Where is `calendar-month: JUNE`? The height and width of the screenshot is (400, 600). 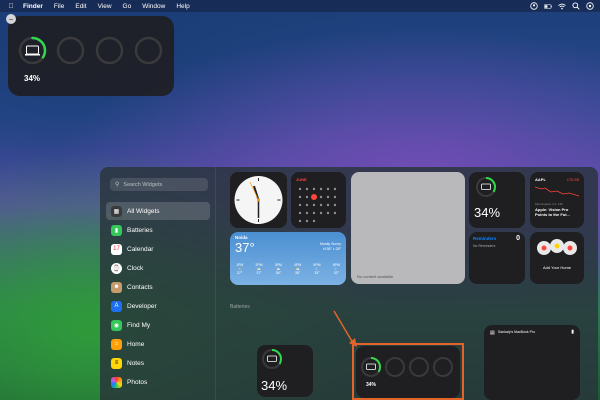
calendar-month: JUNE is located at coordinates (301, 179).